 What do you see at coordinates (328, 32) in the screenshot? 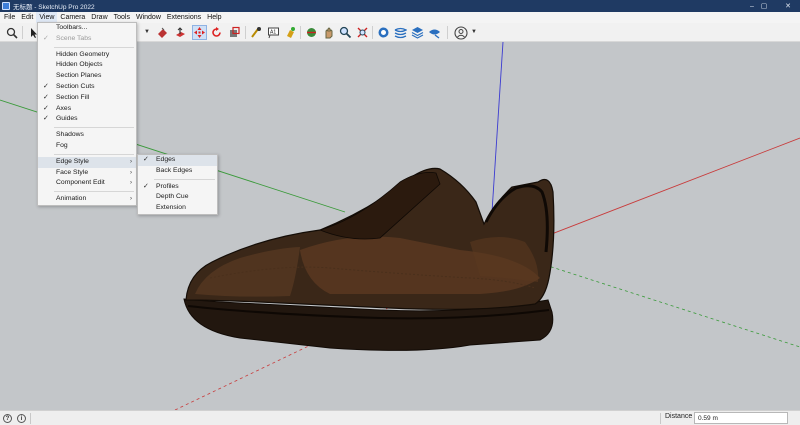
I see `pan-icon` at bounding box center [328, 32].